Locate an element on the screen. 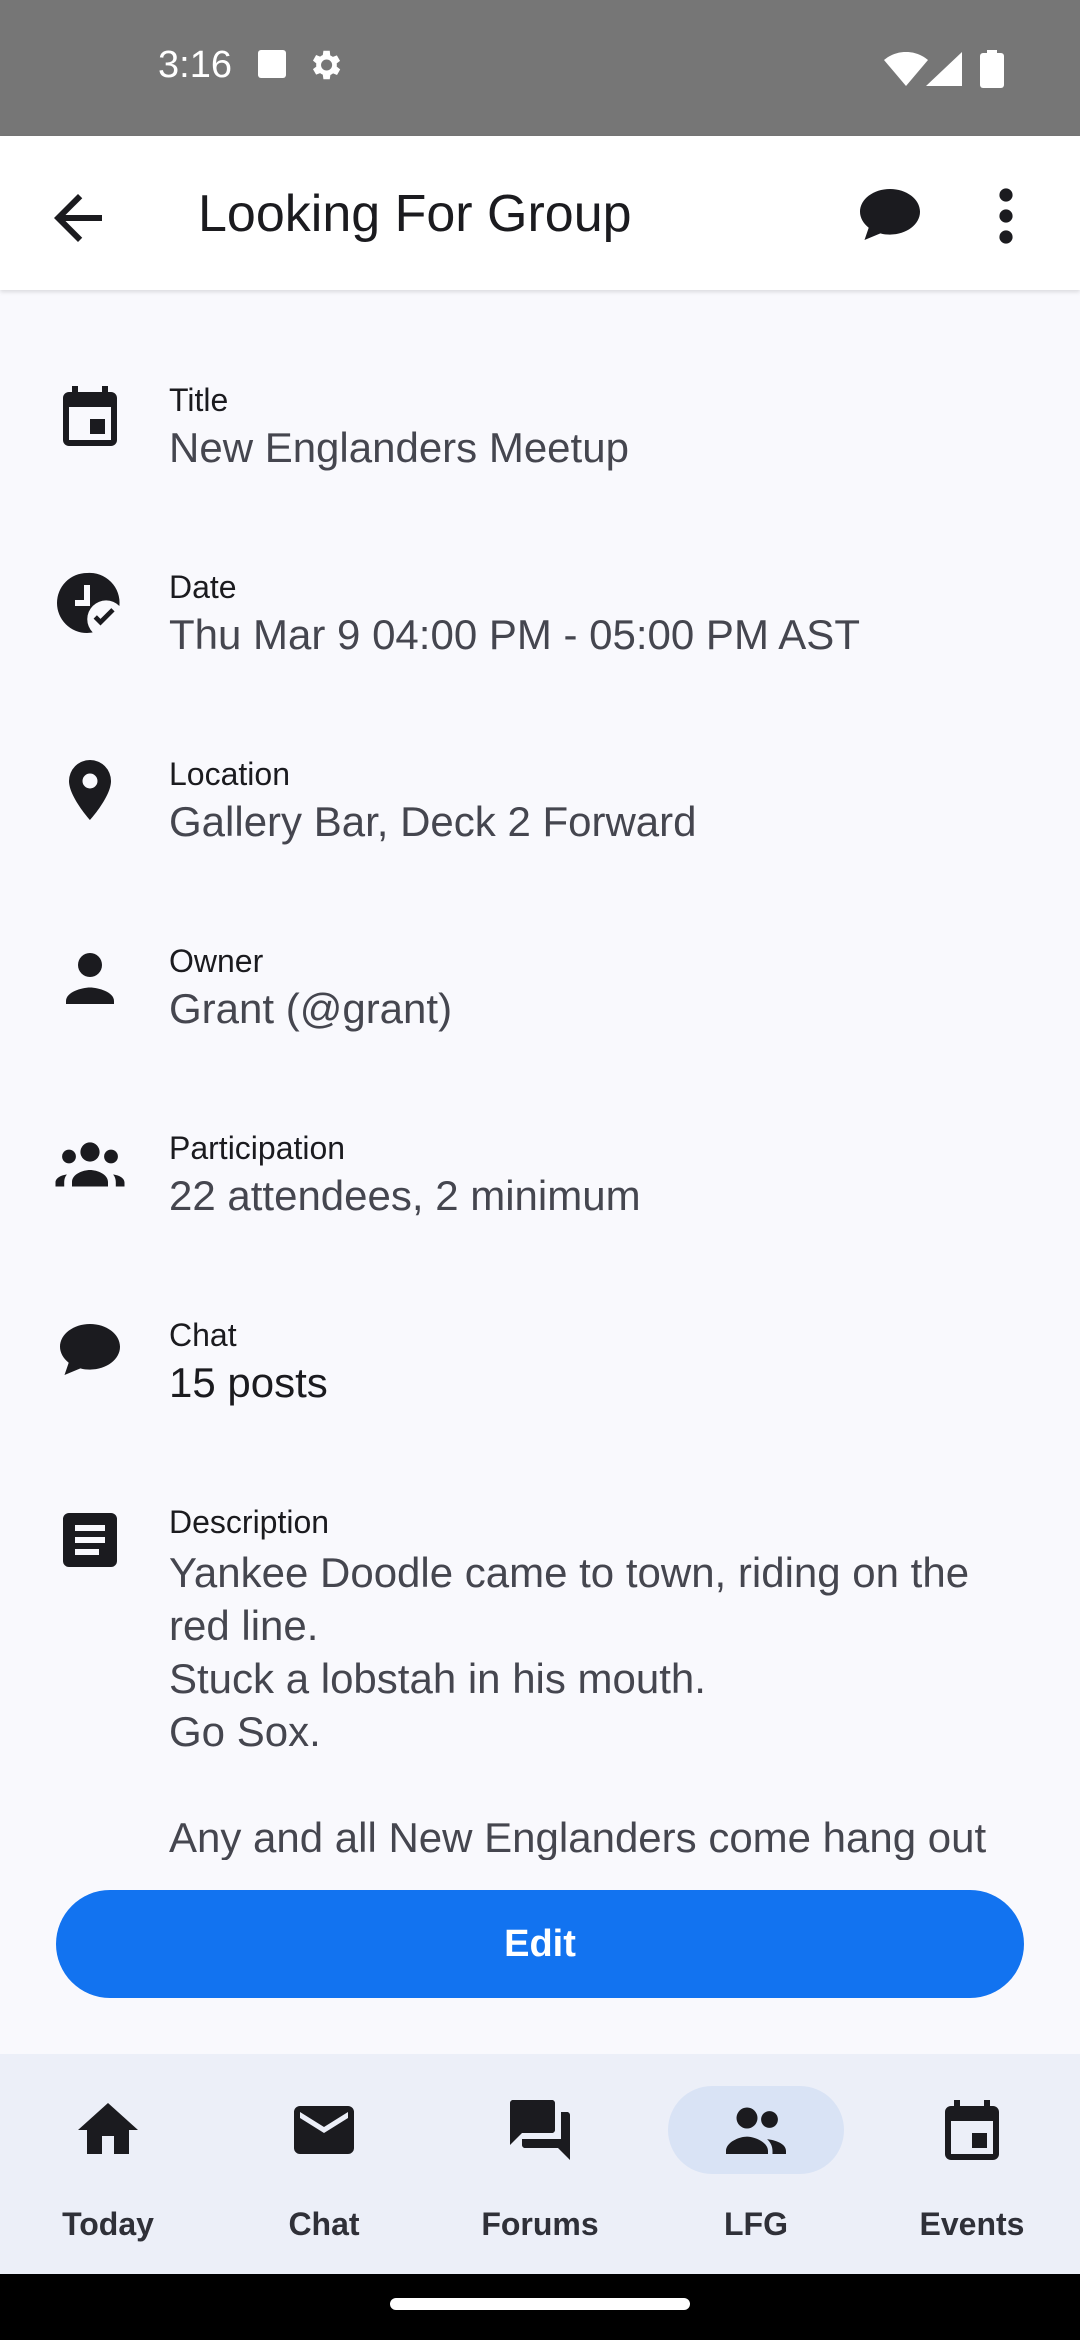  detail-row-chat: Chat 15 posts is located at coordinates (540, 1342).